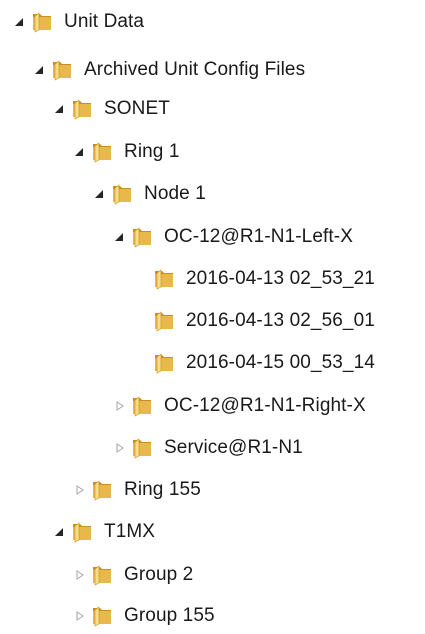  What do you see at coordinates (162, 489) in the screenshot?
I see `tree-item-label: Ring 155` at bounding box center [162, 489].